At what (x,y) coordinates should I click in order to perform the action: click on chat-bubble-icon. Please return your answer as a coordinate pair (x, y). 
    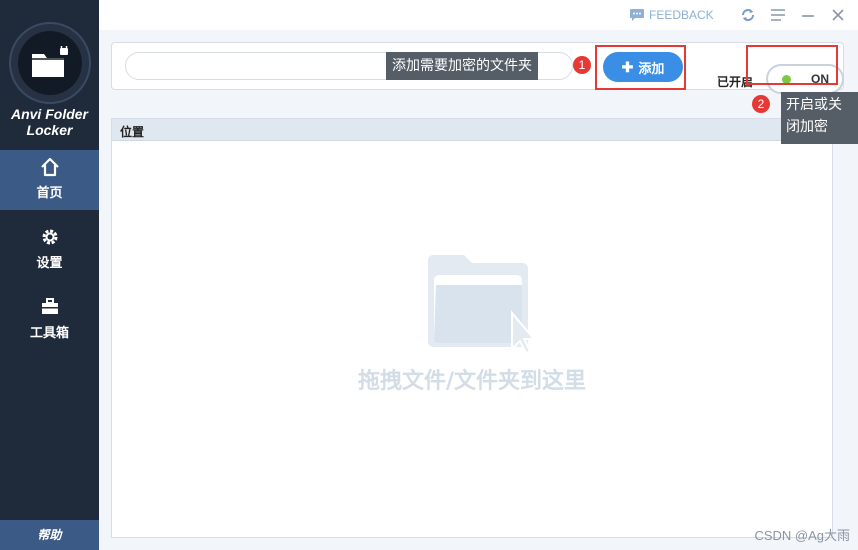
    Looking at the image, I should click on (637, 15).